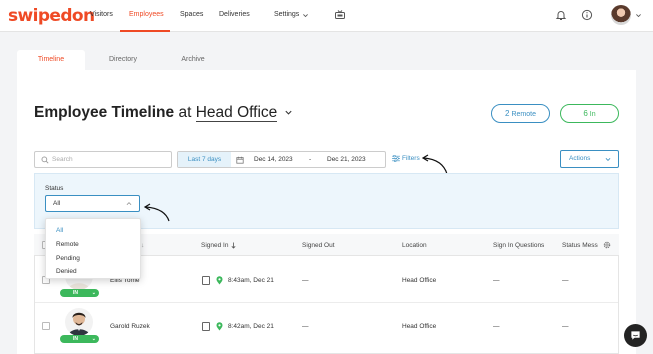 The width and height of the screenshot is (653, 354). Describe the element at coordinates (92, 203) in the screenshot. I see `status-select: All` at that location.